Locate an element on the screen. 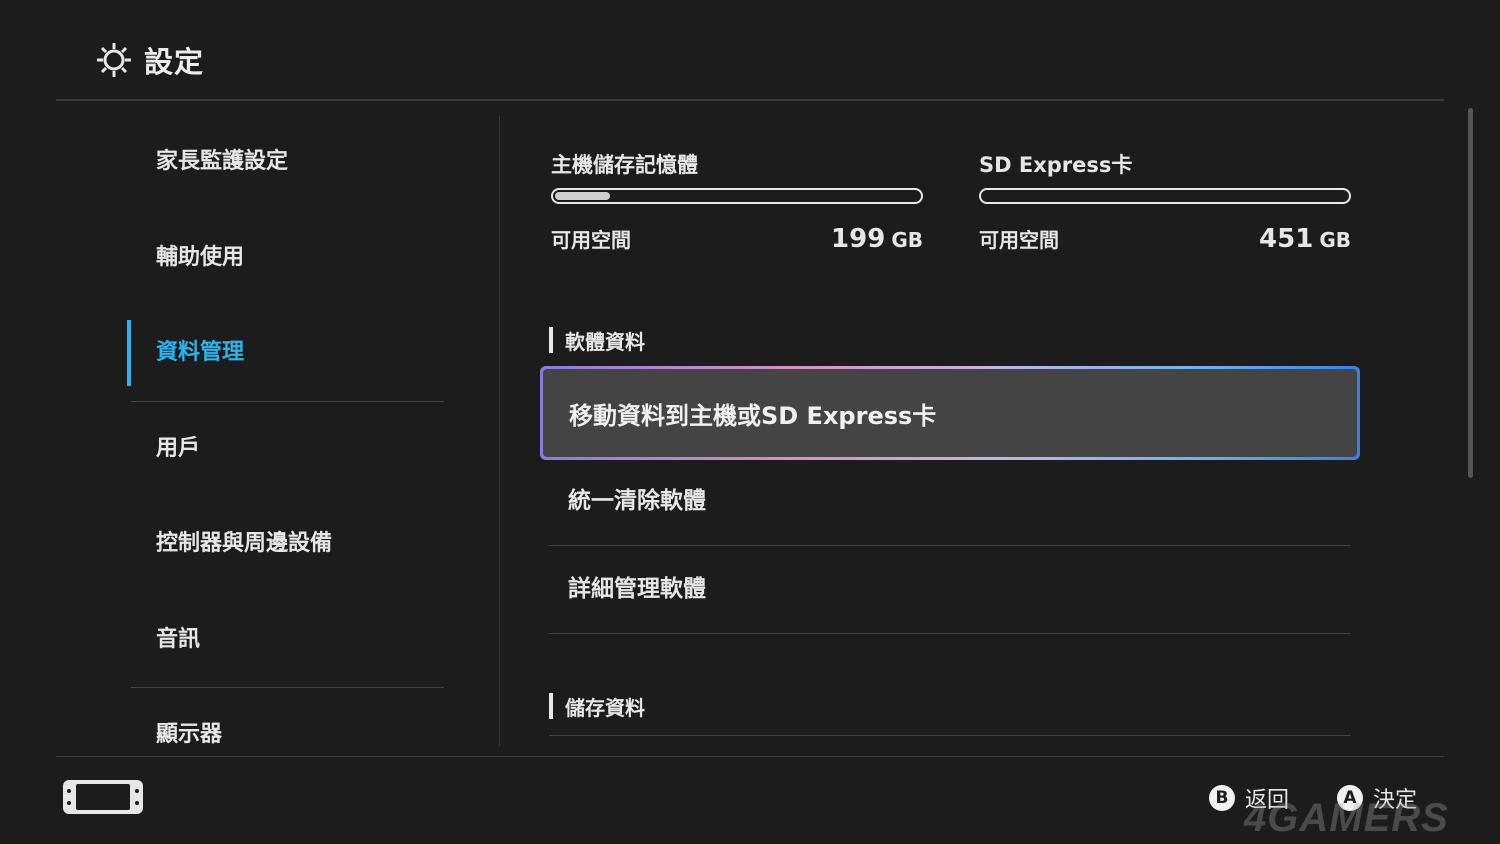  system-free-space-amount: 199 GB is located at coordinates (877, 239).